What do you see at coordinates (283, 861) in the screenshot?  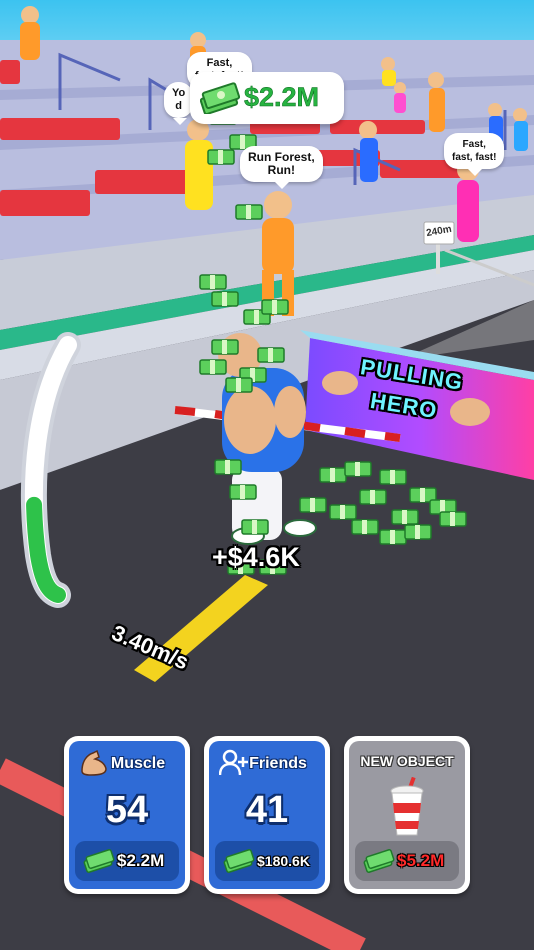 I see `upgrade-price: $180.6K` at bounding box center [283, 861].